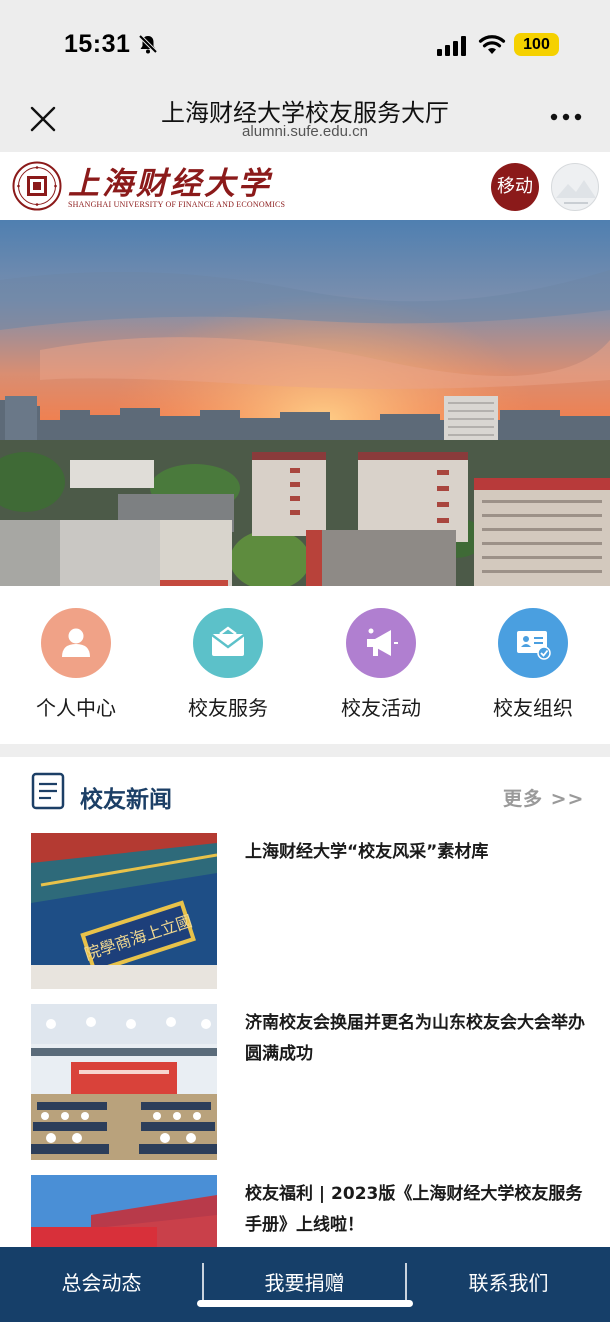 This screenshot has height=1322, width=610. I want to click on avatar, so click(575, 187).